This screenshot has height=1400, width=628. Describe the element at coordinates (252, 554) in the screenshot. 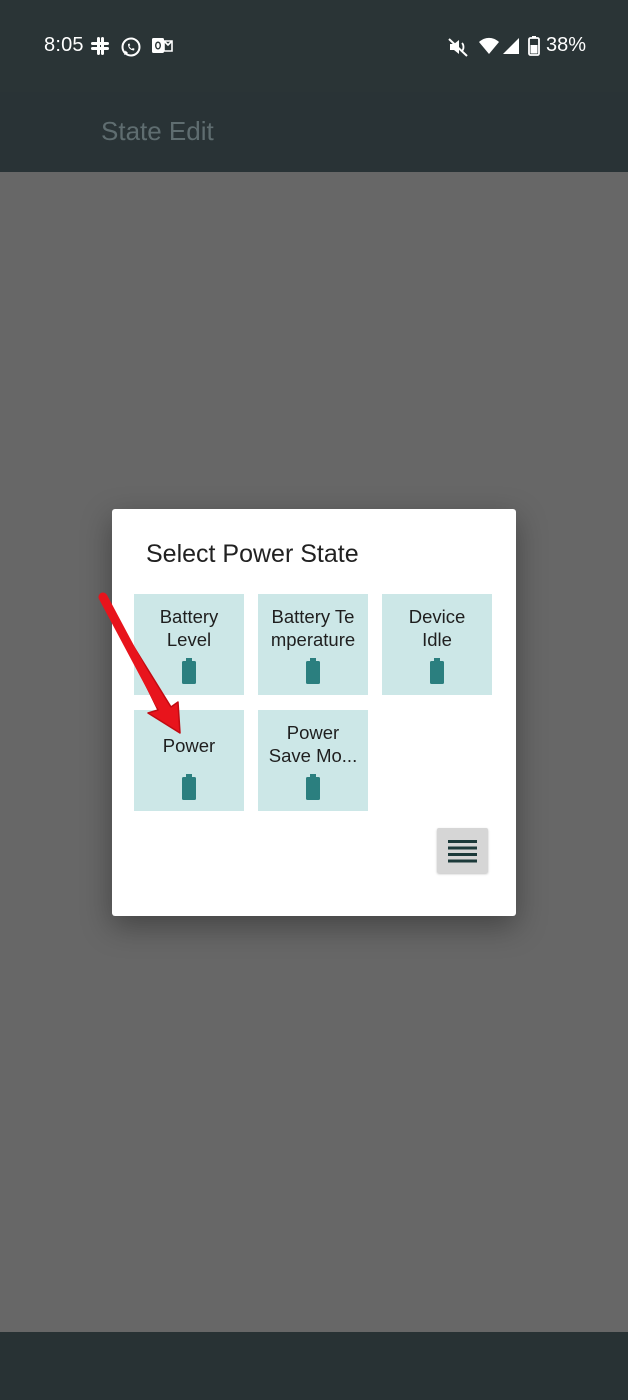

I see `dialog-title: Select Power State` at that location.